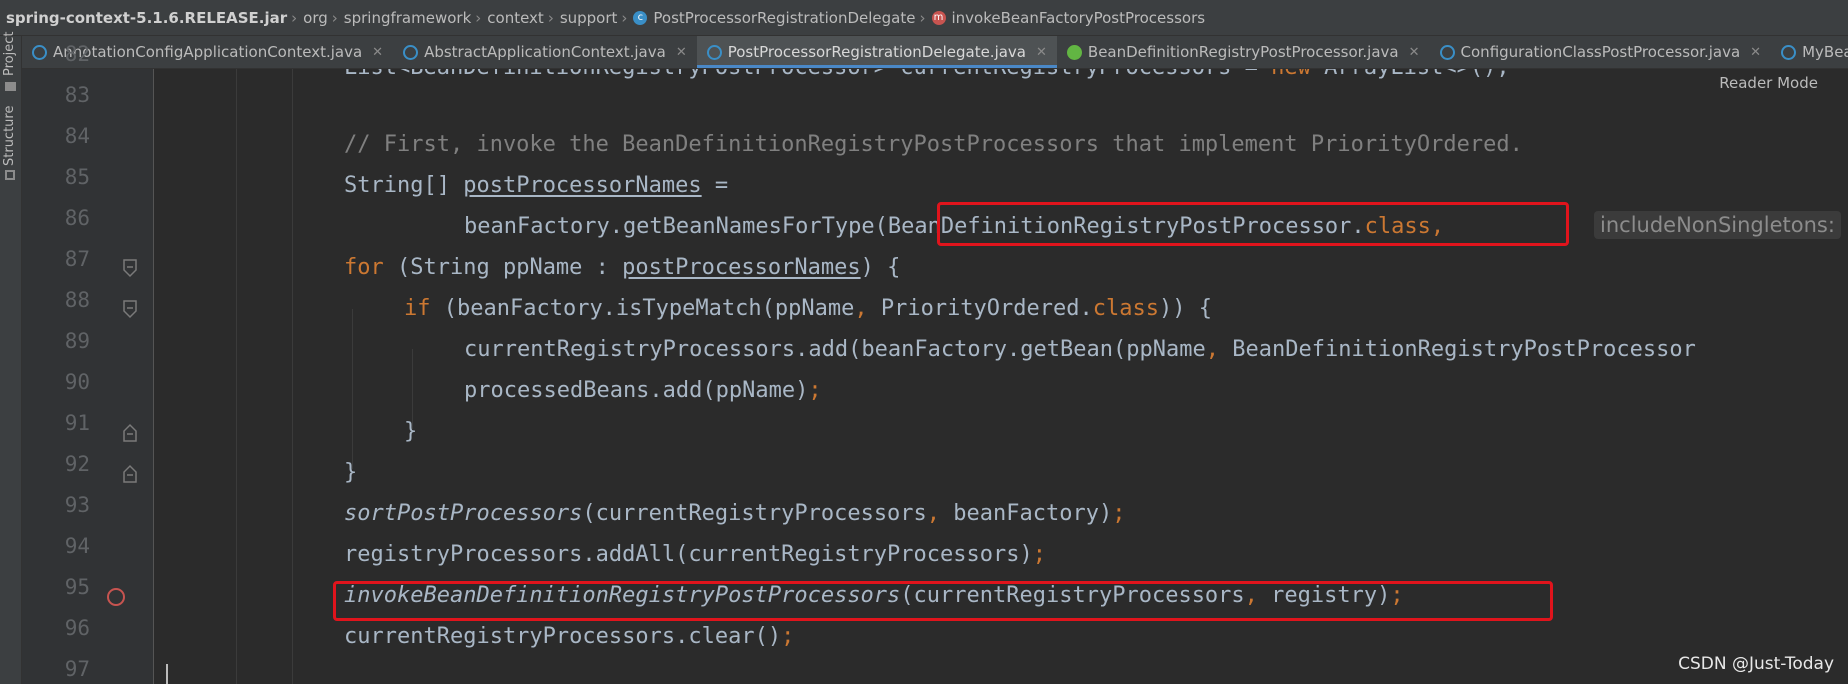 The width and height of the screenshot is (1848, 684). Describe the element at coordinates (77, 628) in the screenshot. I see `line-number: 96` at that location.